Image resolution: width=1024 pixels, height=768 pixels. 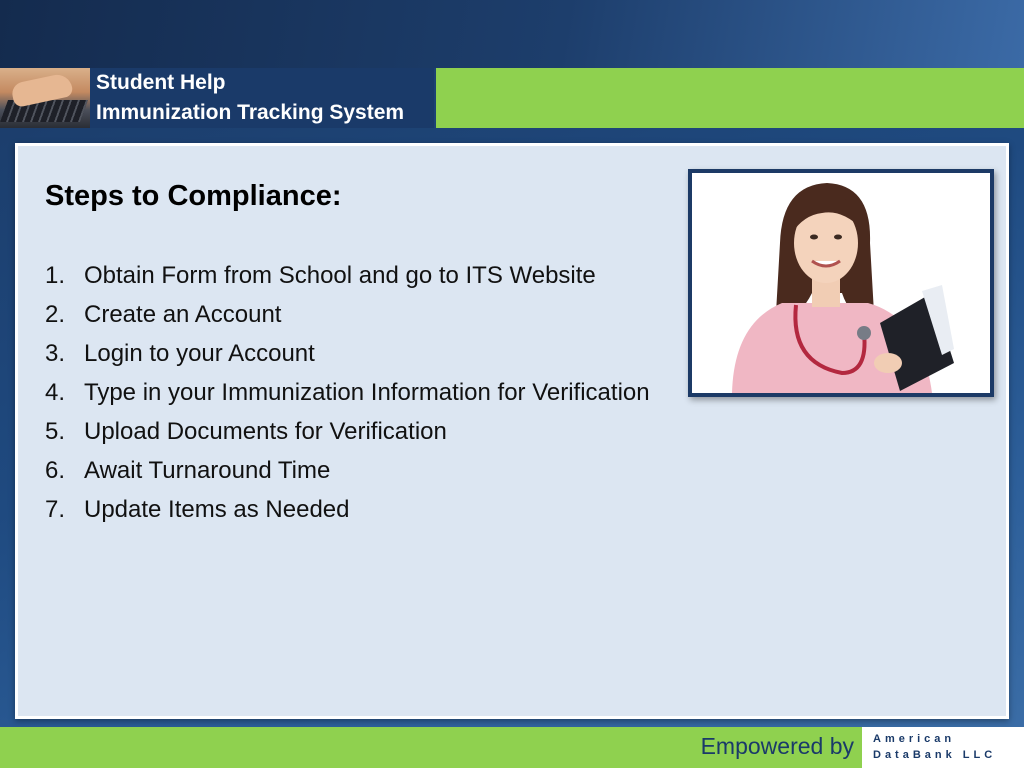 I want to click on step-number: 5., so click(x=55, y=431).